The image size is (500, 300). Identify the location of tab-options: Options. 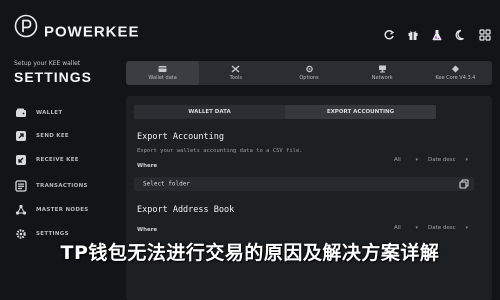
(308, 73).